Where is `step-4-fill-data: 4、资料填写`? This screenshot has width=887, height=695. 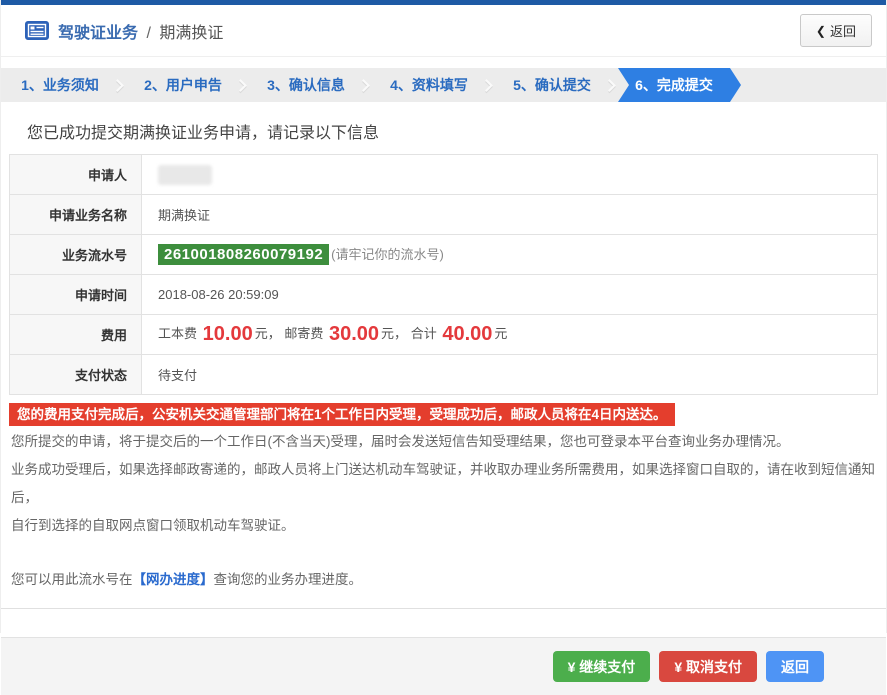 step-4-fill-data: 4、资料填写 is located at coordinates (429, 85).